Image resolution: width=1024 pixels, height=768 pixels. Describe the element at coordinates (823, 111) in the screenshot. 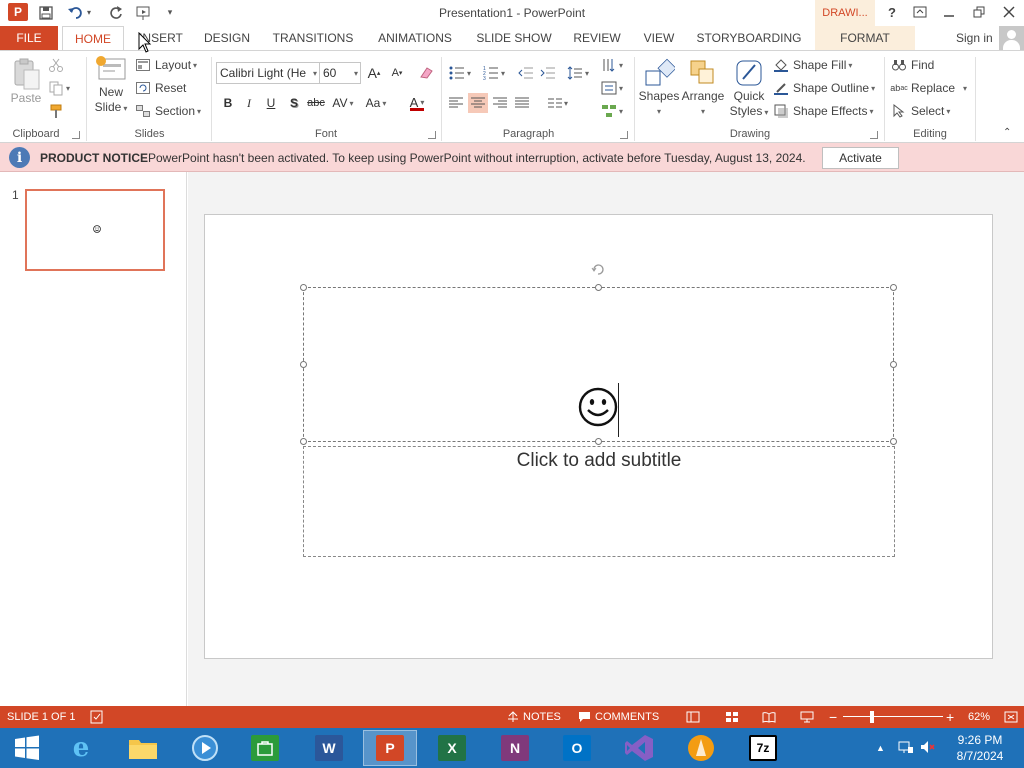

I see `shape-effects-button: Shape Effects ▾` at that location.